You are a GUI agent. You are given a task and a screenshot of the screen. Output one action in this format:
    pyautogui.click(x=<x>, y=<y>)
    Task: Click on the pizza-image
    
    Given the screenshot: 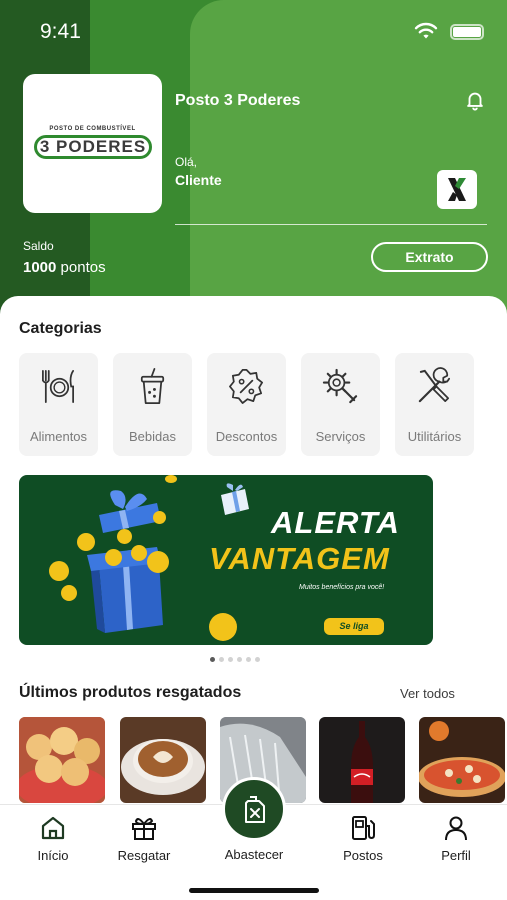 What is the action you would take?
    pyautogui.click(x=462, y=760)
    